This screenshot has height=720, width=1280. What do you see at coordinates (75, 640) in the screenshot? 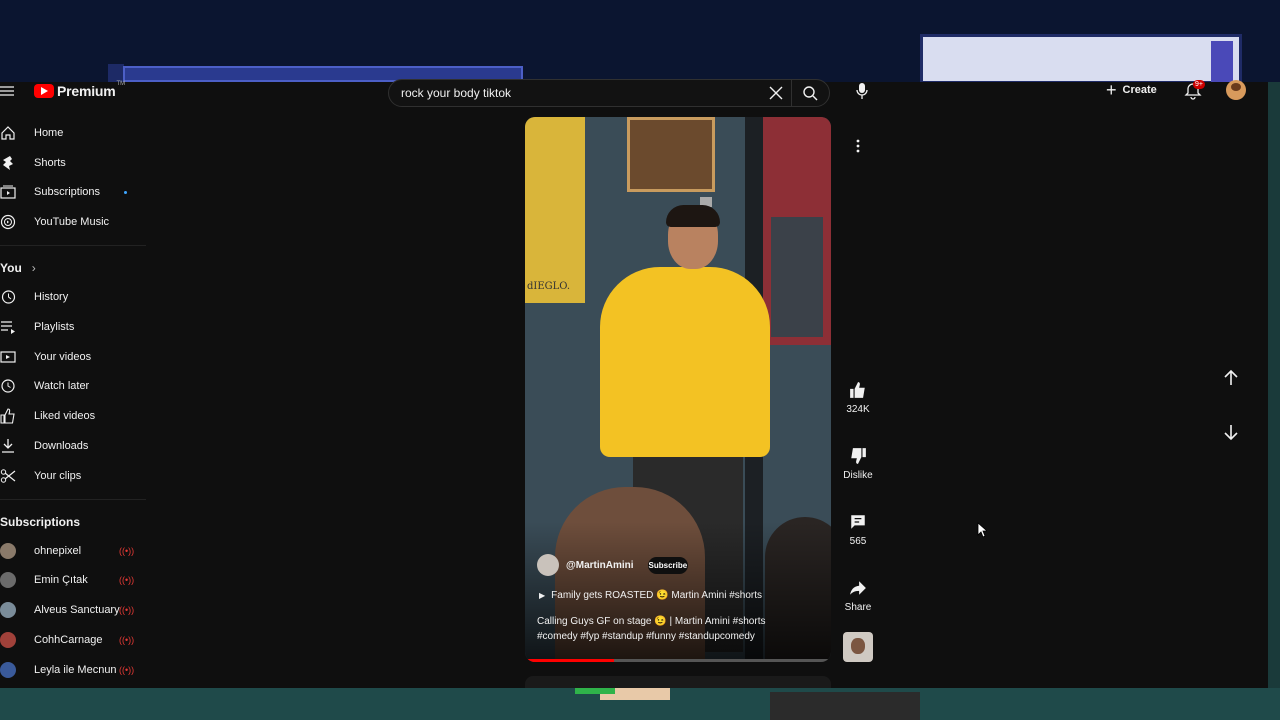
I see `subscription-item: CohhCarnage ((•))` at bounding box center [75, 640].